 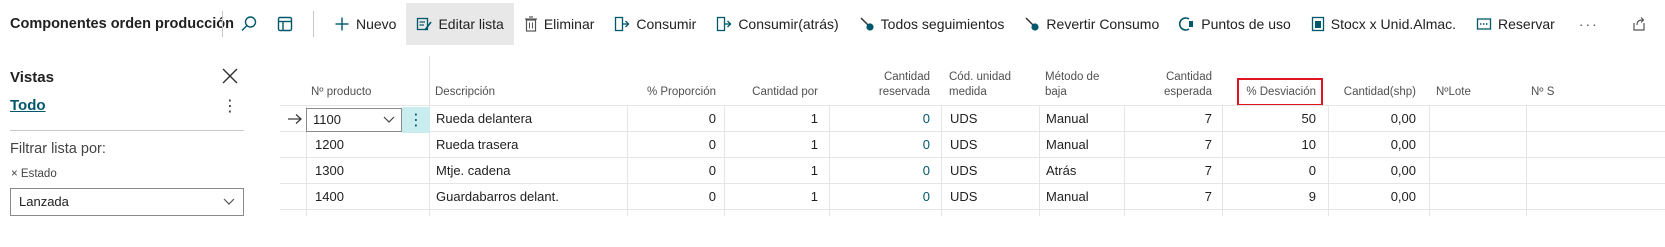 What do you see at coordinates (44, 201) in the screenshot?
I see `estado-filter-value: Lanzada` at bounding box center [44, 201].